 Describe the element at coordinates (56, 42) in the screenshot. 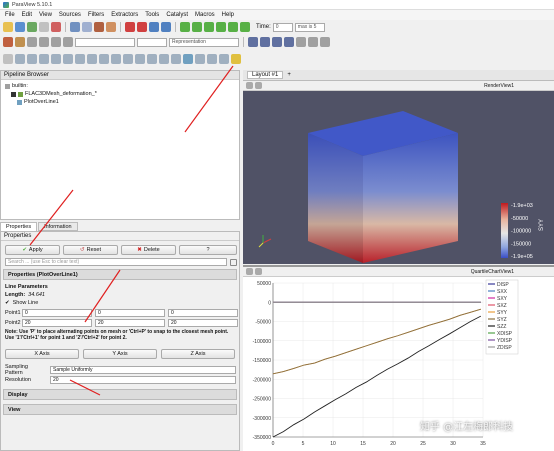

I see `rescale-visible-icon` at that location.